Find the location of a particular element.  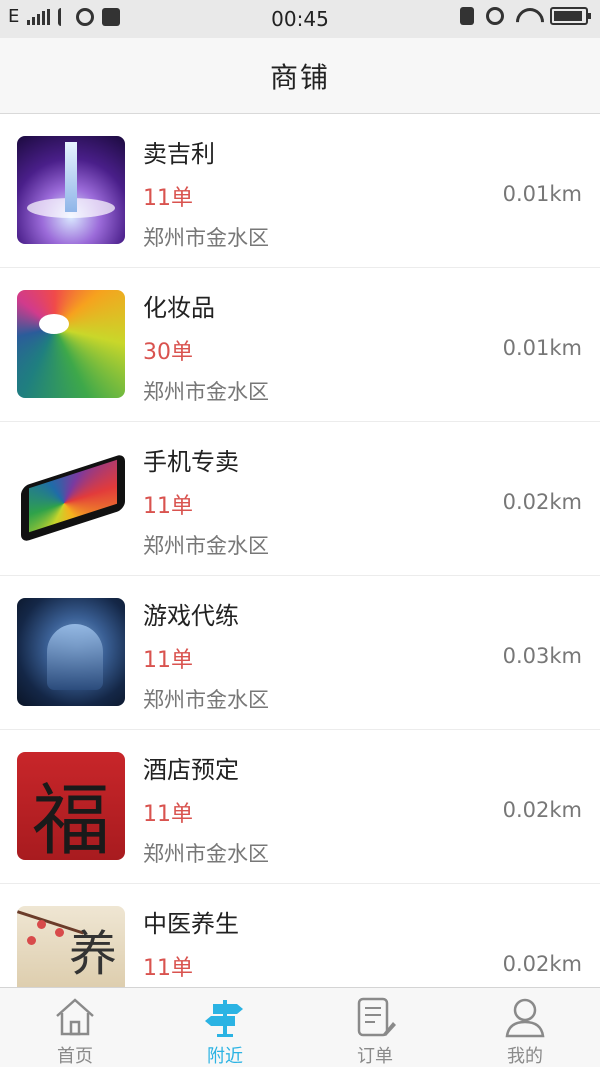

shop-list-item: 游戏代练 11单 0.03km 郑州市金水区 is located at coordinates (300, 653).